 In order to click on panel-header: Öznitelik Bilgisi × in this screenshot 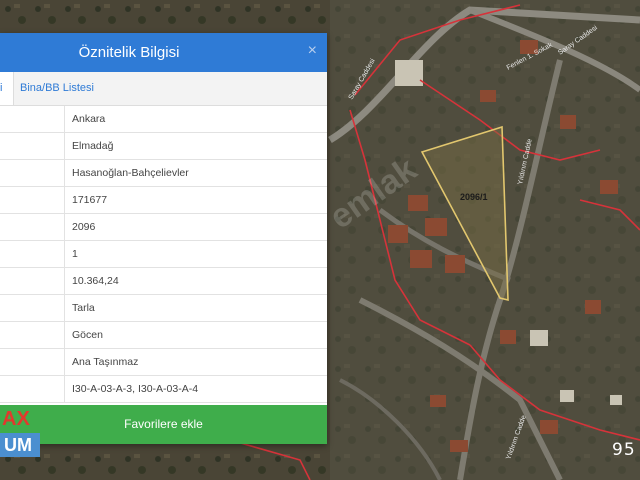, I will do `click(163, 52)`.